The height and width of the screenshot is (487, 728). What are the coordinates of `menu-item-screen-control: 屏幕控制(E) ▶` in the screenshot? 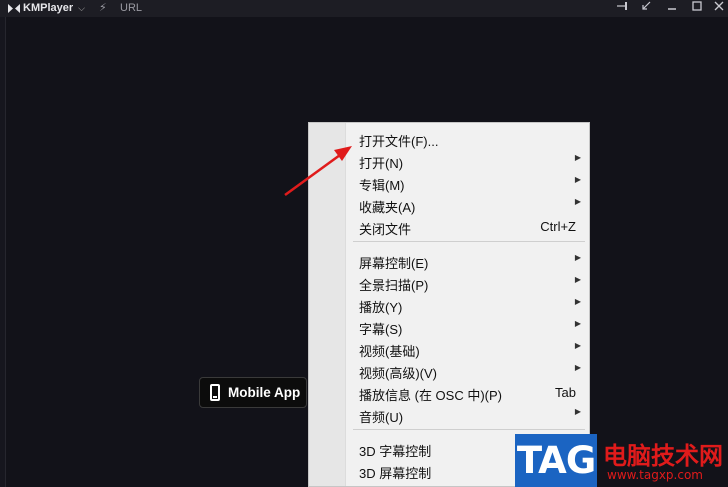 It's located at (467, 260).